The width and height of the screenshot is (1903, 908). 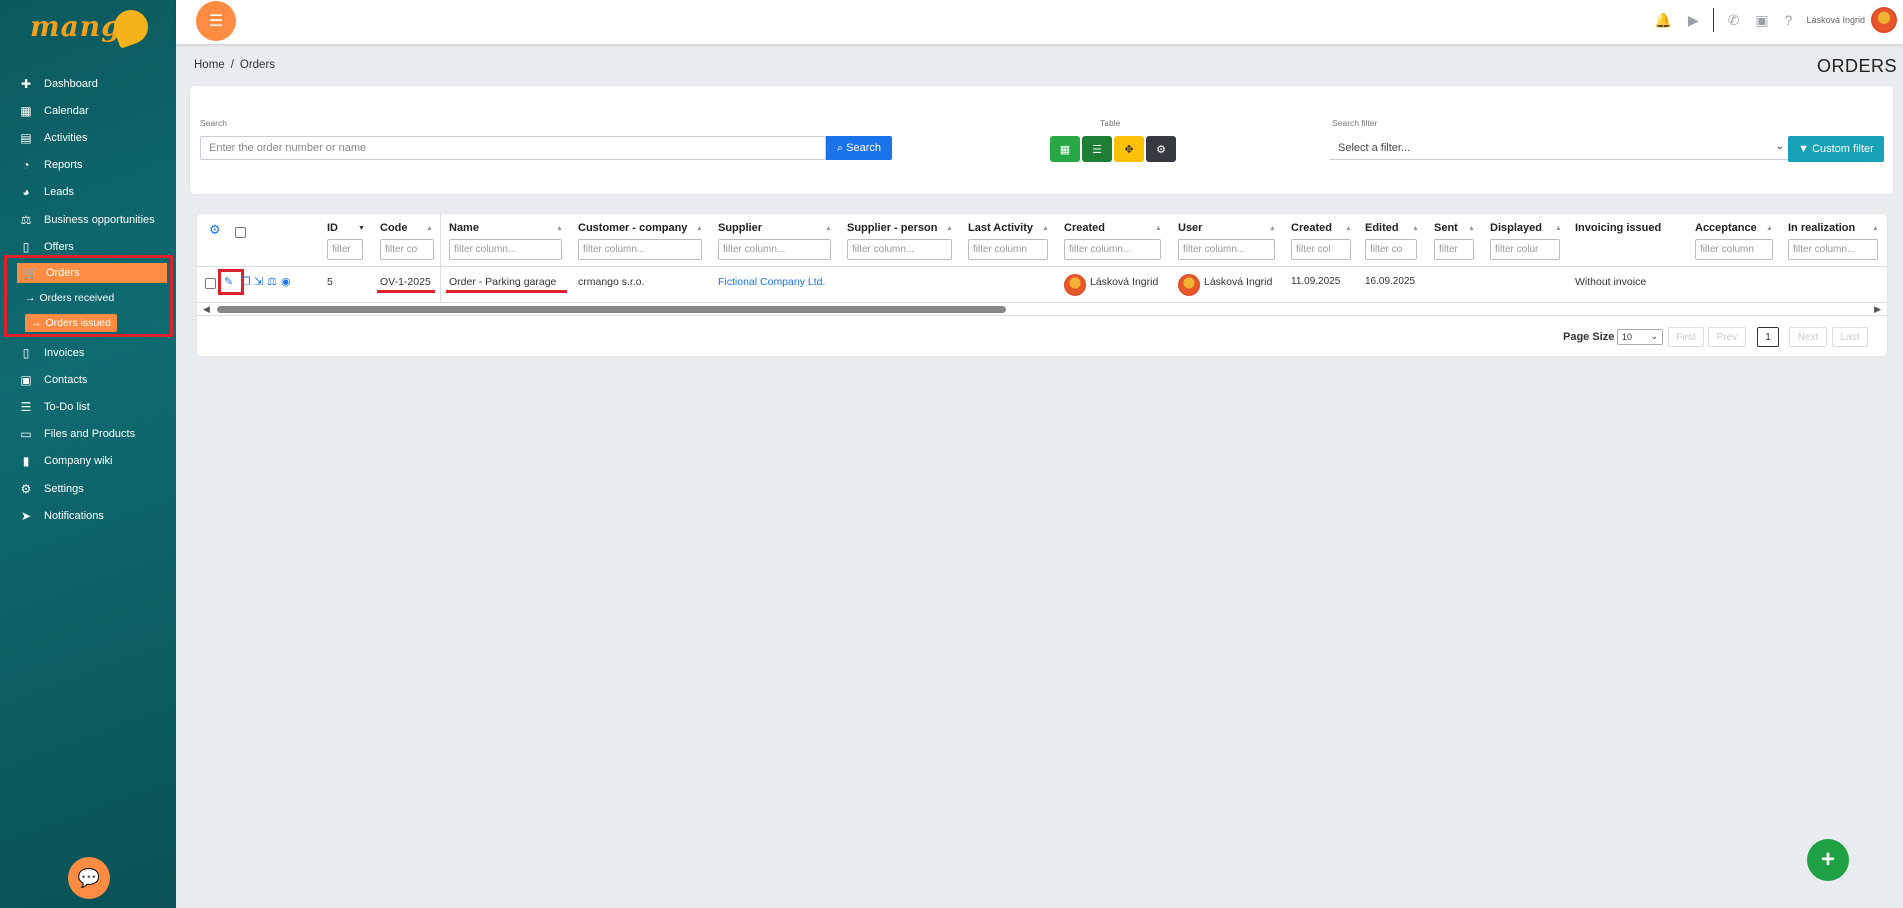 I want to click on cell-name: Order - Parking garage, so click(x=502, y=282).